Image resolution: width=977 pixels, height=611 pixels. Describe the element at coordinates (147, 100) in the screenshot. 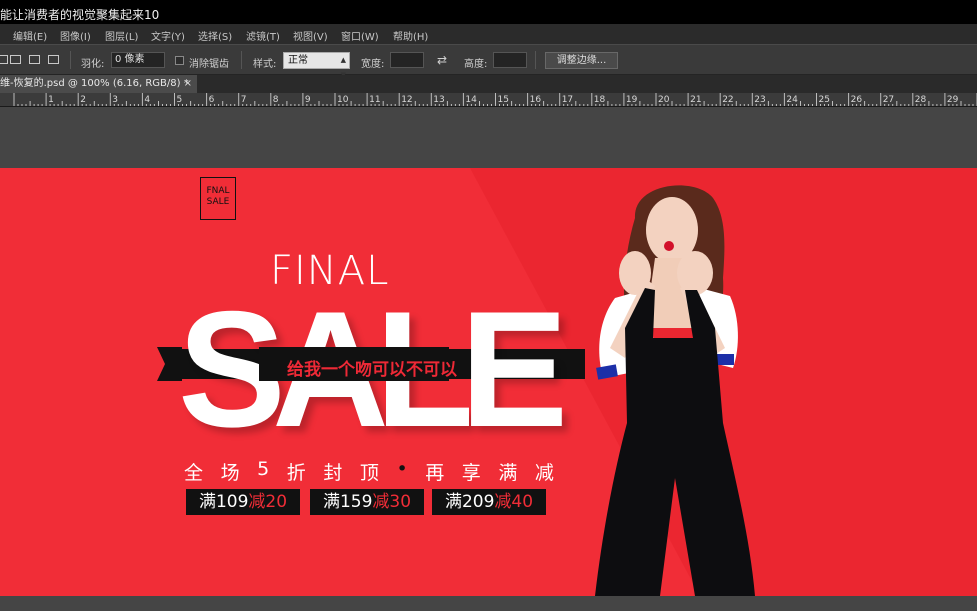

I see `ruler-label: 4` at that location.